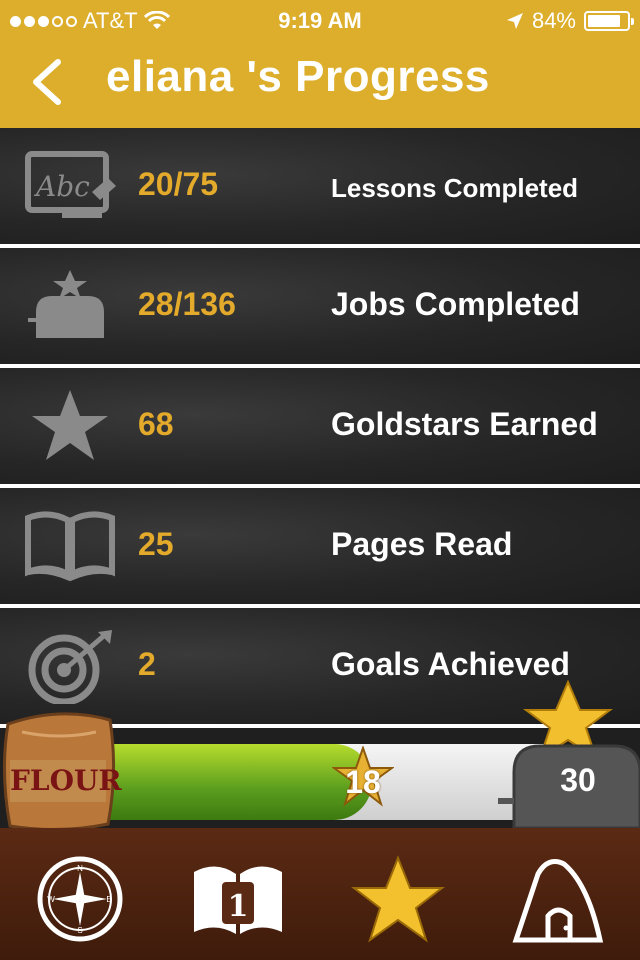  I want to click on tab-lessons: 1, so click(238, 899).